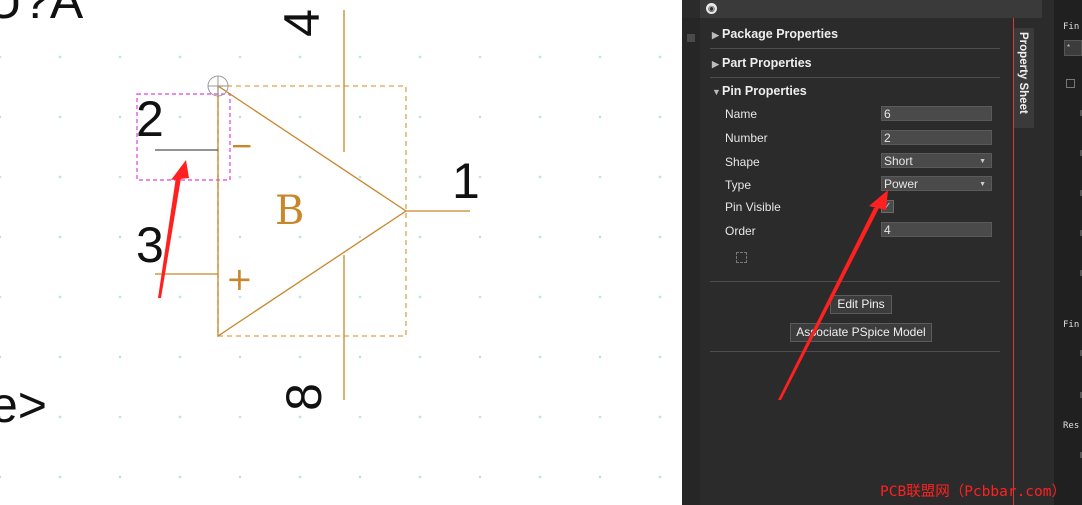 Image resolution: width=1082 pixels, height=505 pixels. Describe the element at coordinates (775, 34) in the screenshot. I see `section-package-properties: ▶ Package Properties` at that location.